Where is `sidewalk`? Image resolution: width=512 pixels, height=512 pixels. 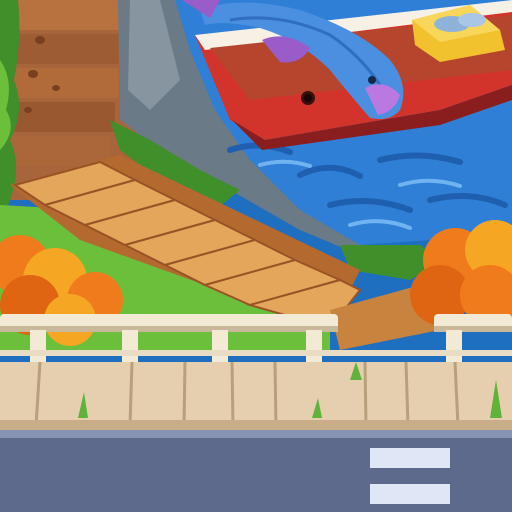
sidewalk is located at coordinates (256, 395).